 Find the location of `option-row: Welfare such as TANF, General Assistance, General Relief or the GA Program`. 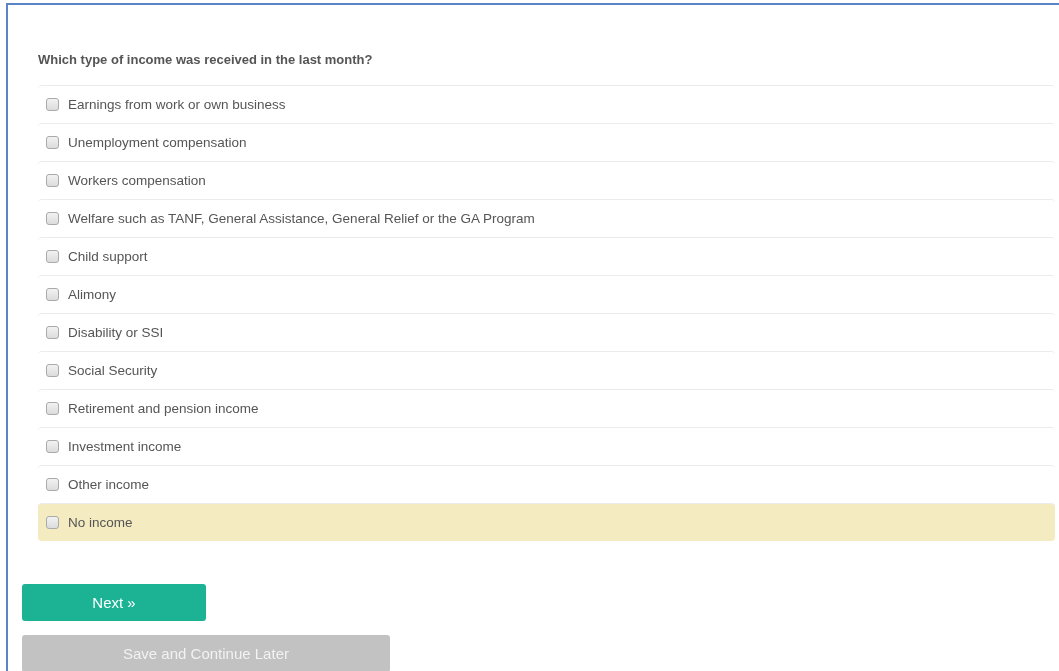

option-row: Welfare such as TANF, General Assistance, General Relief or the GA Program is located at coordinates (546, 218).